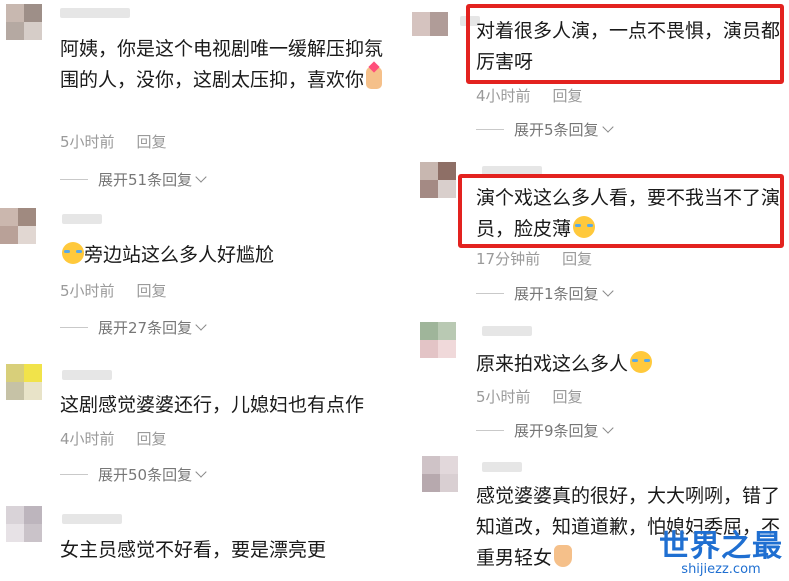 This screenshot has height=581, width=789. I want to click on tears-emoji, so click(641, 362).